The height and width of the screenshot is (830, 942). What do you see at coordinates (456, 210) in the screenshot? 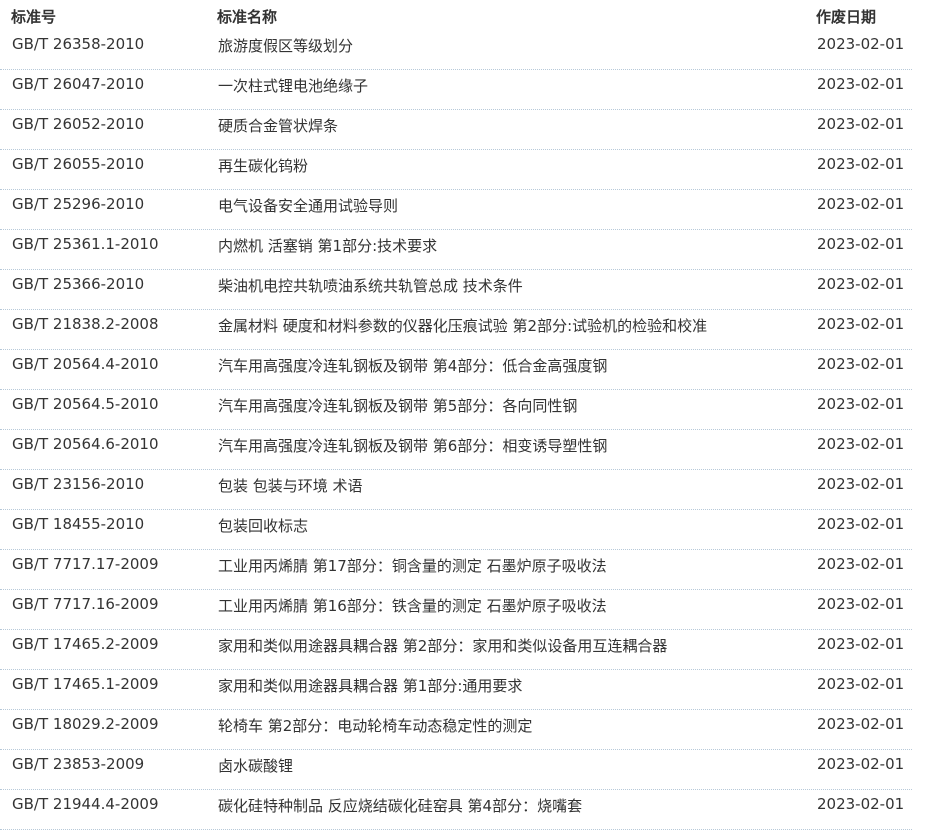
I see `table-row: GB/T 25296-2010 电气设备安全通用试验导则 2023-02-01` at bounding box center [456, 210].